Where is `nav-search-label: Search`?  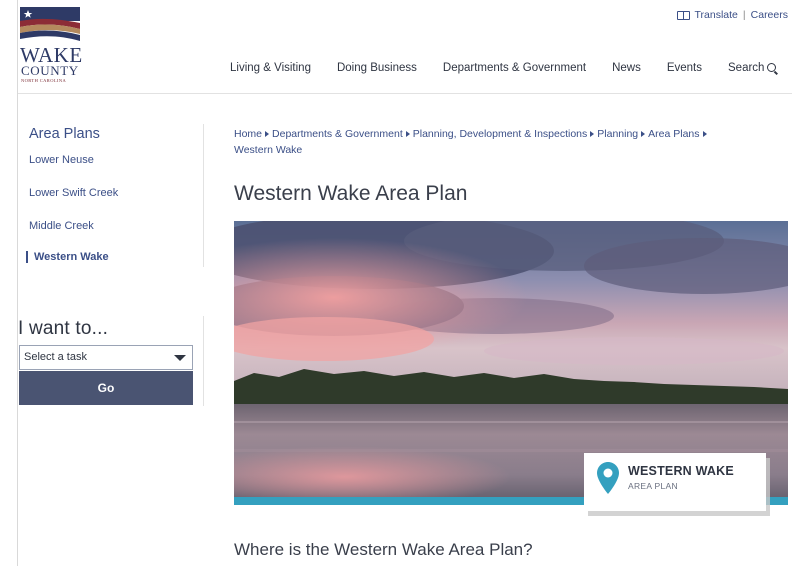 nav-search-label: Search is located at coordinates (746, 68).